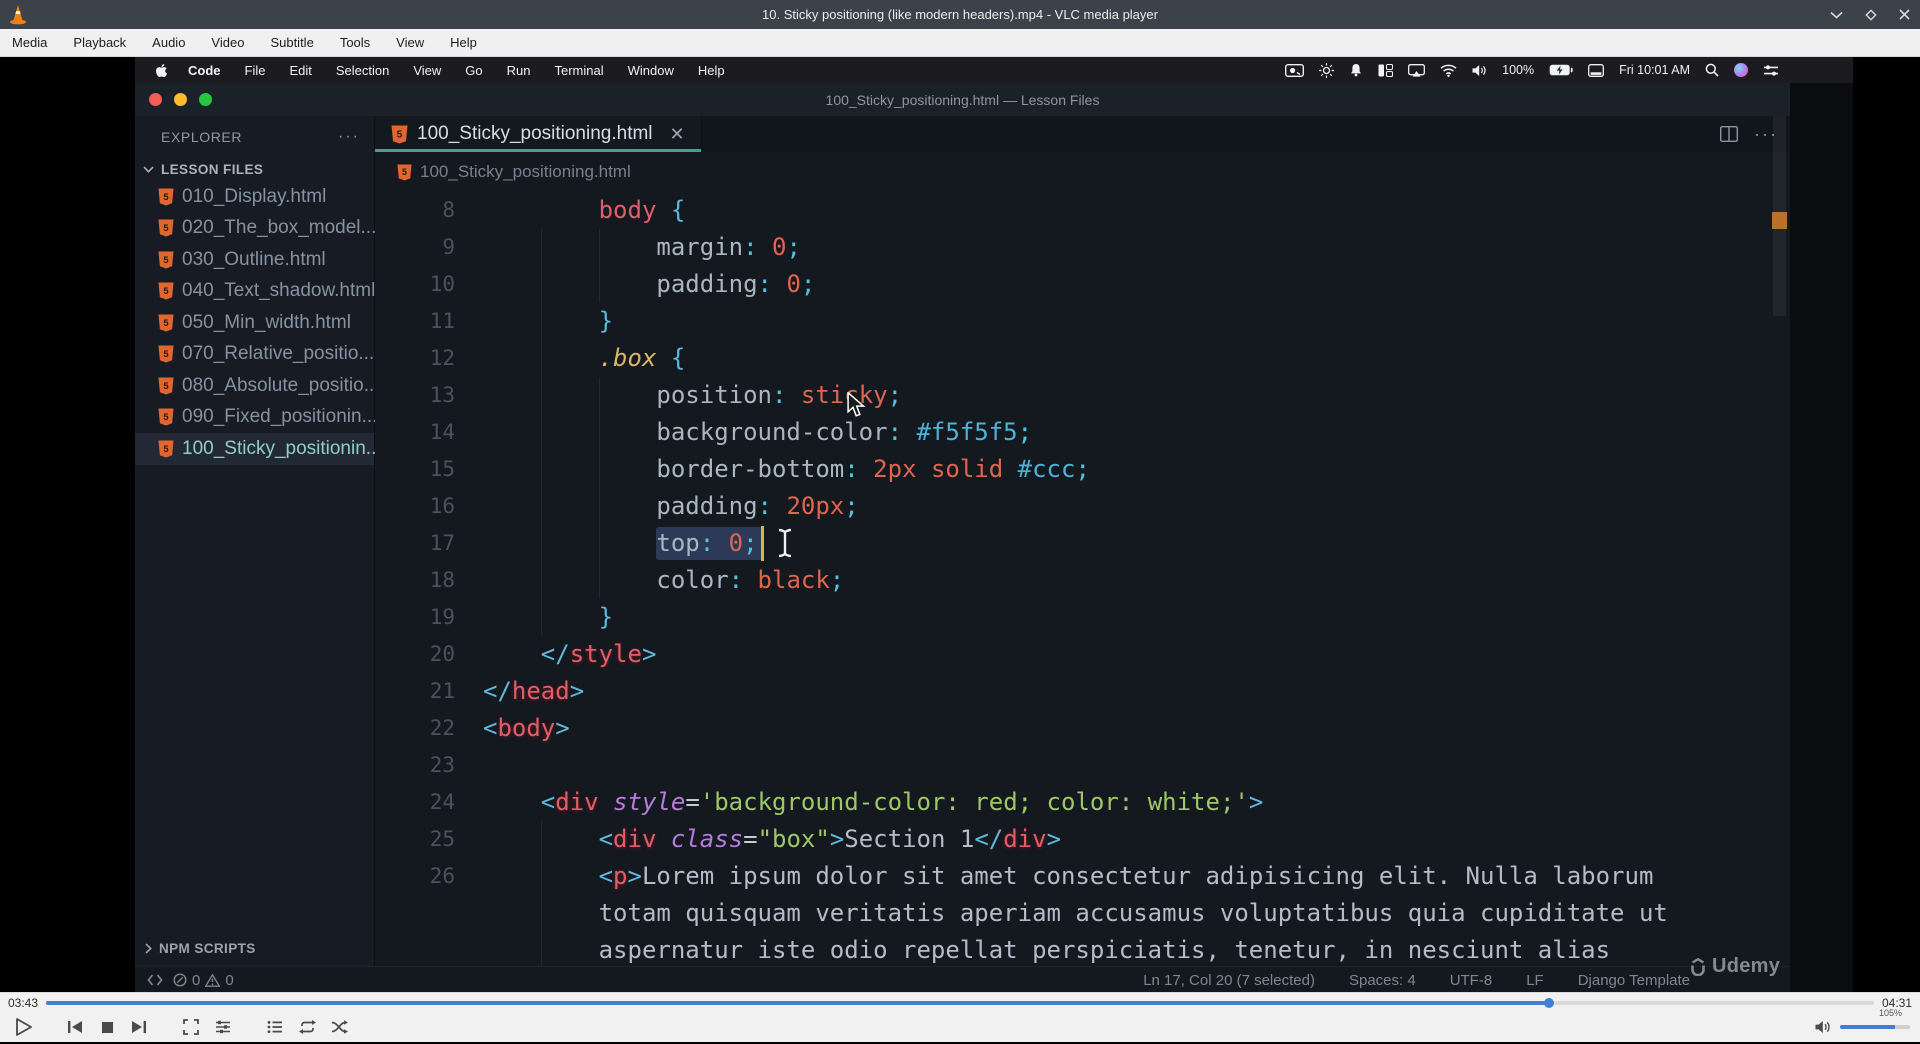  What do you see at coordinates (161, 70) in the screenshot?
I see `apple-icon` at bounding box center [161, 70].